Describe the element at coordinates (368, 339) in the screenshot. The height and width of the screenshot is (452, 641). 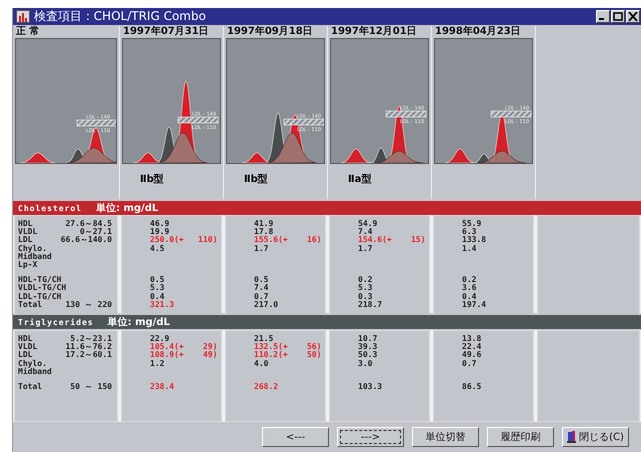
I see `table-cell-text: 10.7` at that location.